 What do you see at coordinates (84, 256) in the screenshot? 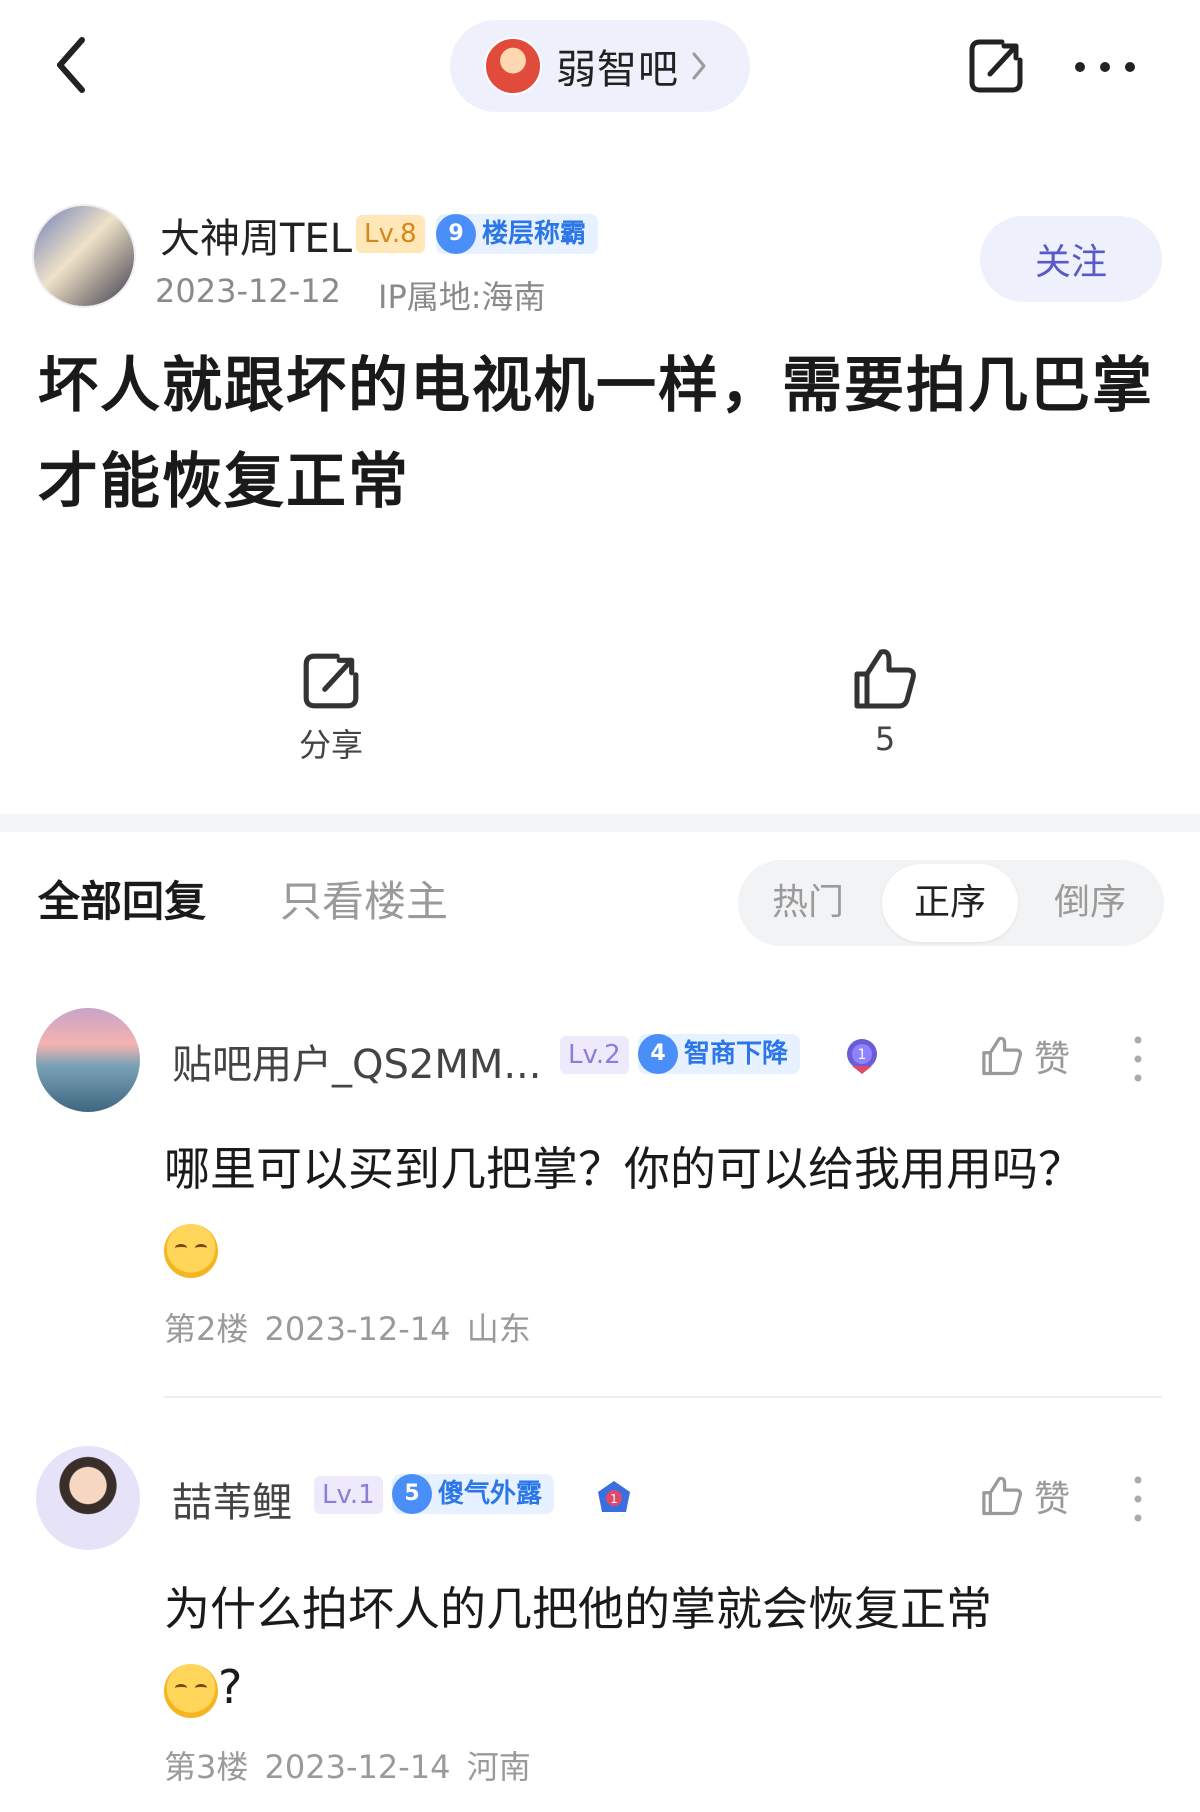
I see `author-avatar` at bounding box center [84, 256].